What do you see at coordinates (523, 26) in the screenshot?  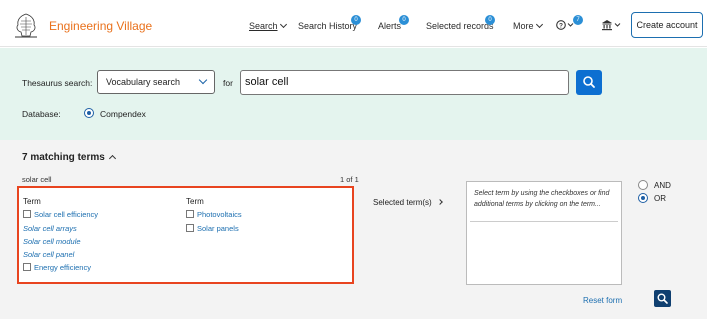 I see `nav-more-label: More` at bounding box center [523, 26].